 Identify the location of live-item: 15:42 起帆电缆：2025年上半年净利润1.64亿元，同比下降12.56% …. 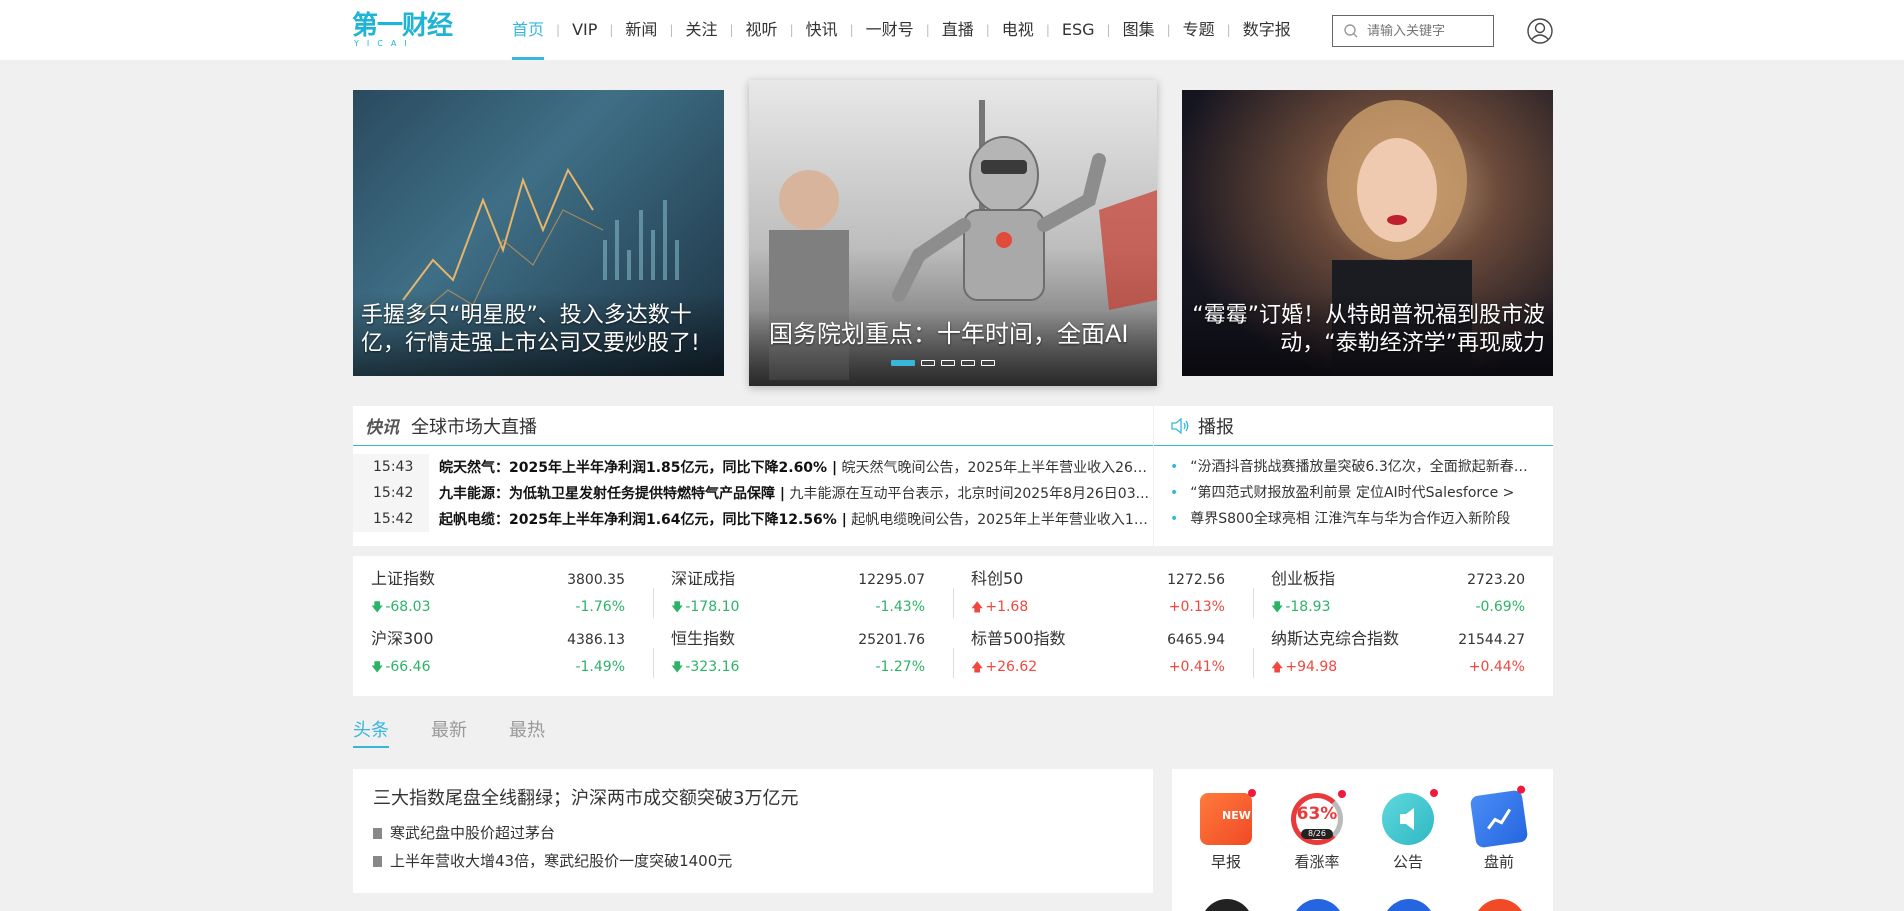
(753, 519).